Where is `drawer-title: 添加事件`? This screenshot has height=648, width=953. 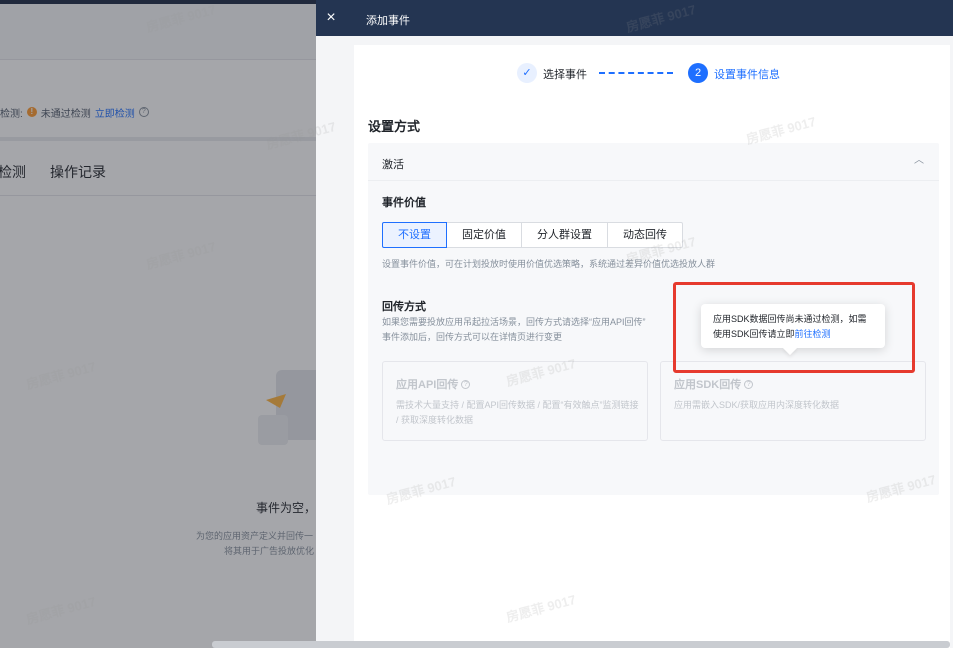 drawer-title: 添加事件 is located at coordinates (388, 21).